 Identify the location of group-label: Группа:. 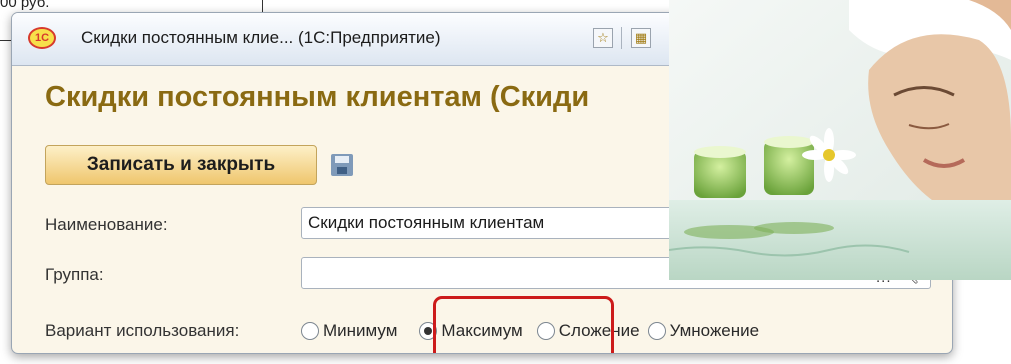
(74, 274).